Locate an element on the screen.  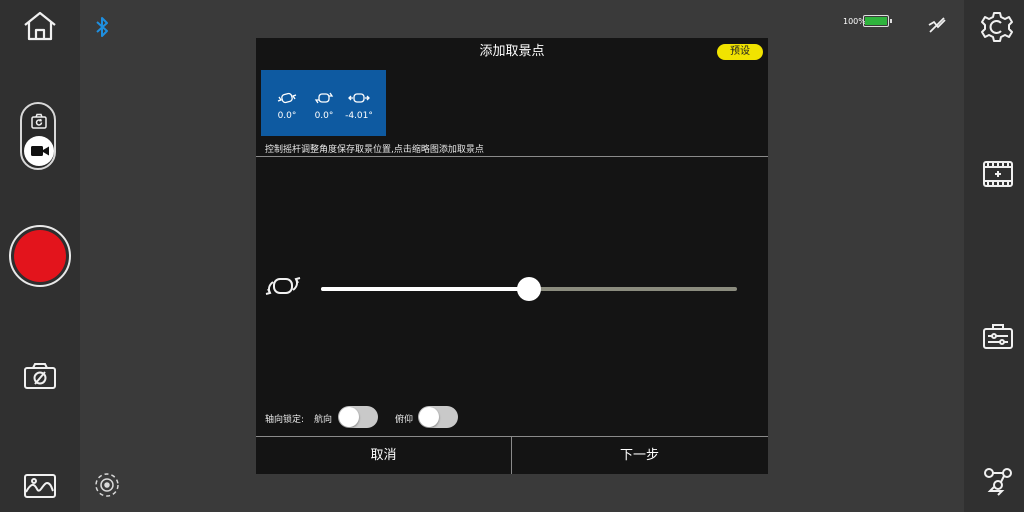
battery-nub is located at coordinates (891, 21).